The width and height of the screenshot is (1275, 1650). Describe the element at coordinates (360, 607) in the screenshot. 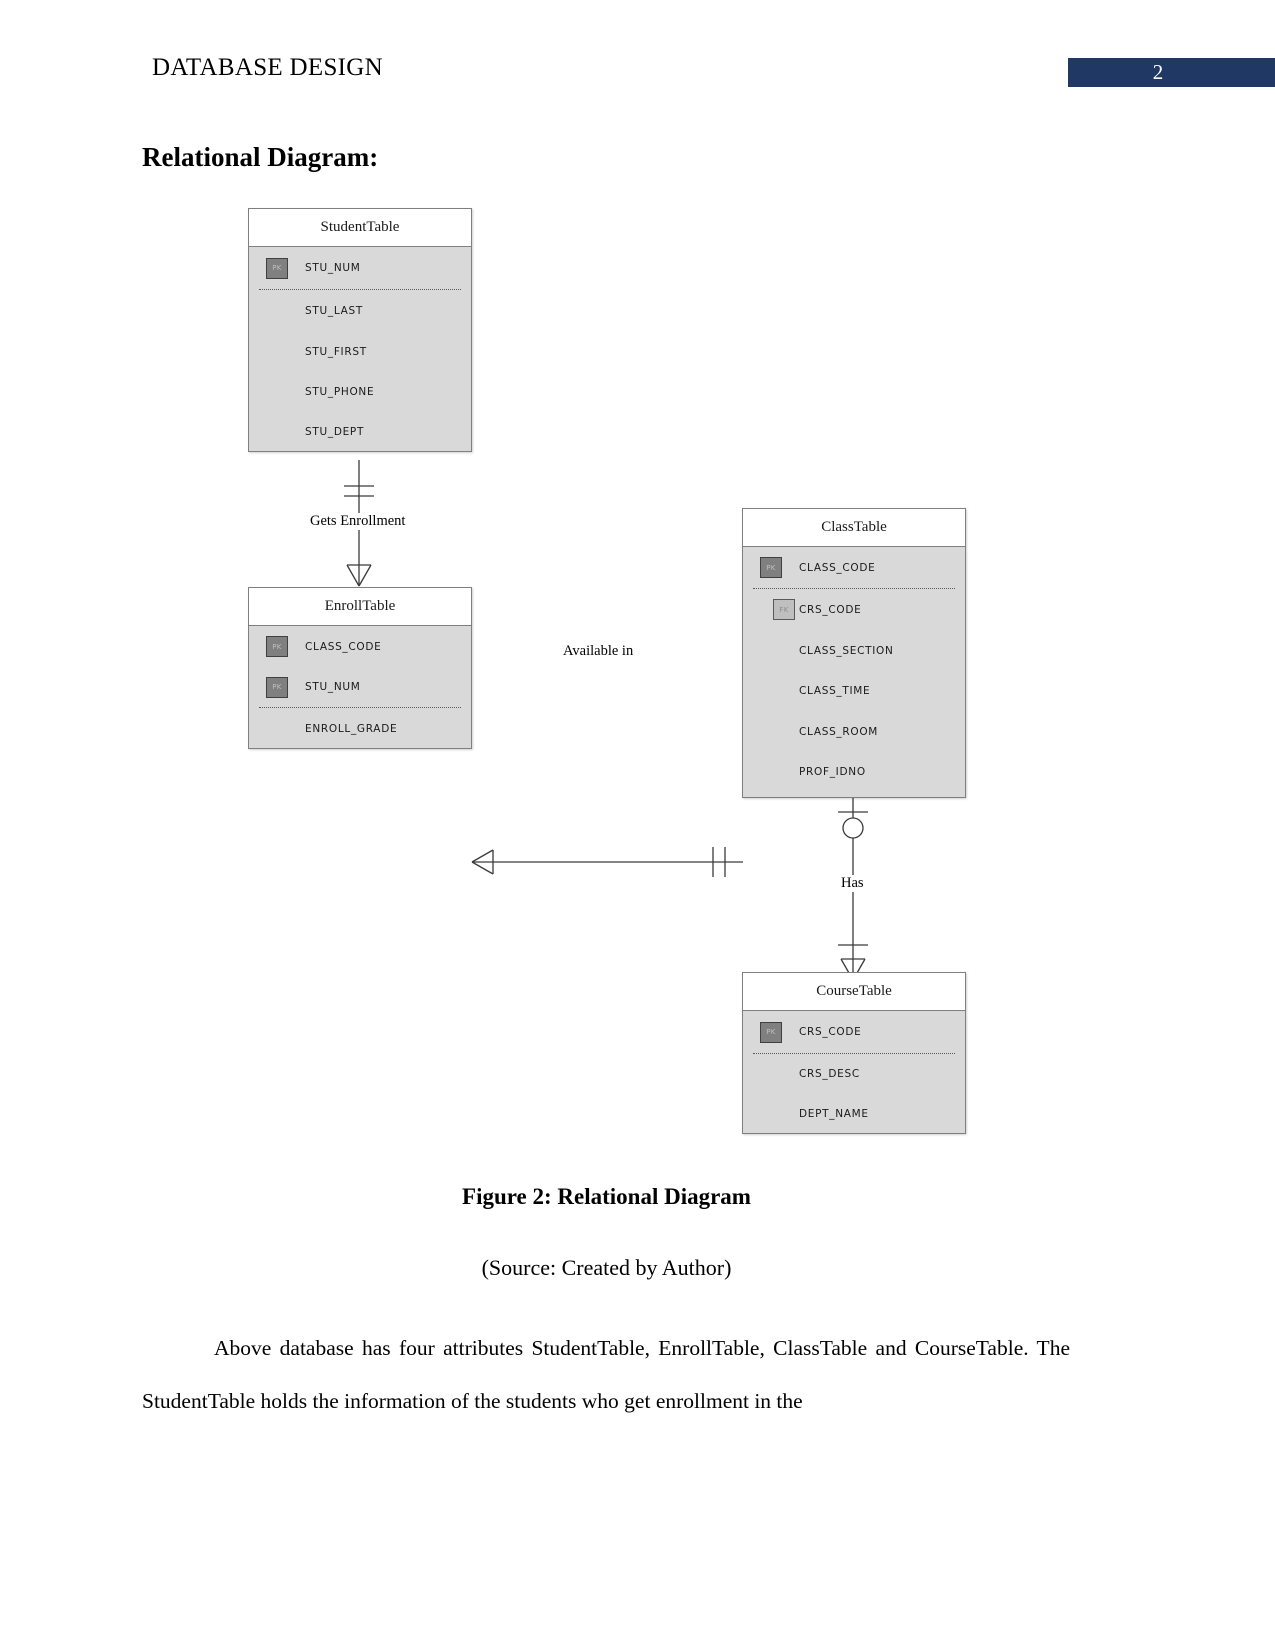

I see `entity-title: EnrollTable` at that location.